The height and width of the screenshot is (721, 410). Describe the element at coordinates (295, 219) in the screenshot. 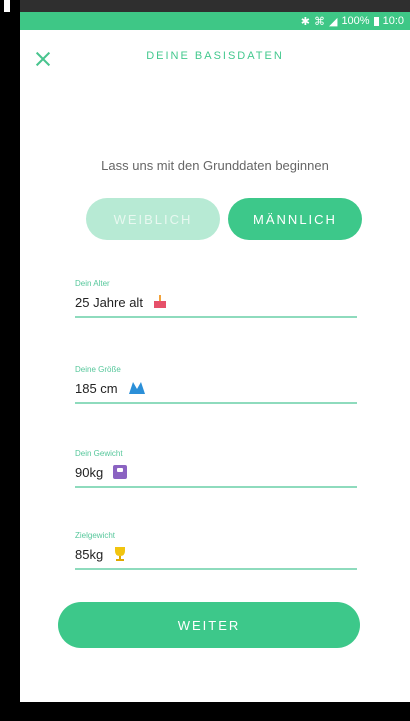

I see `gender-male-button: MÄNNLICH` at that location.